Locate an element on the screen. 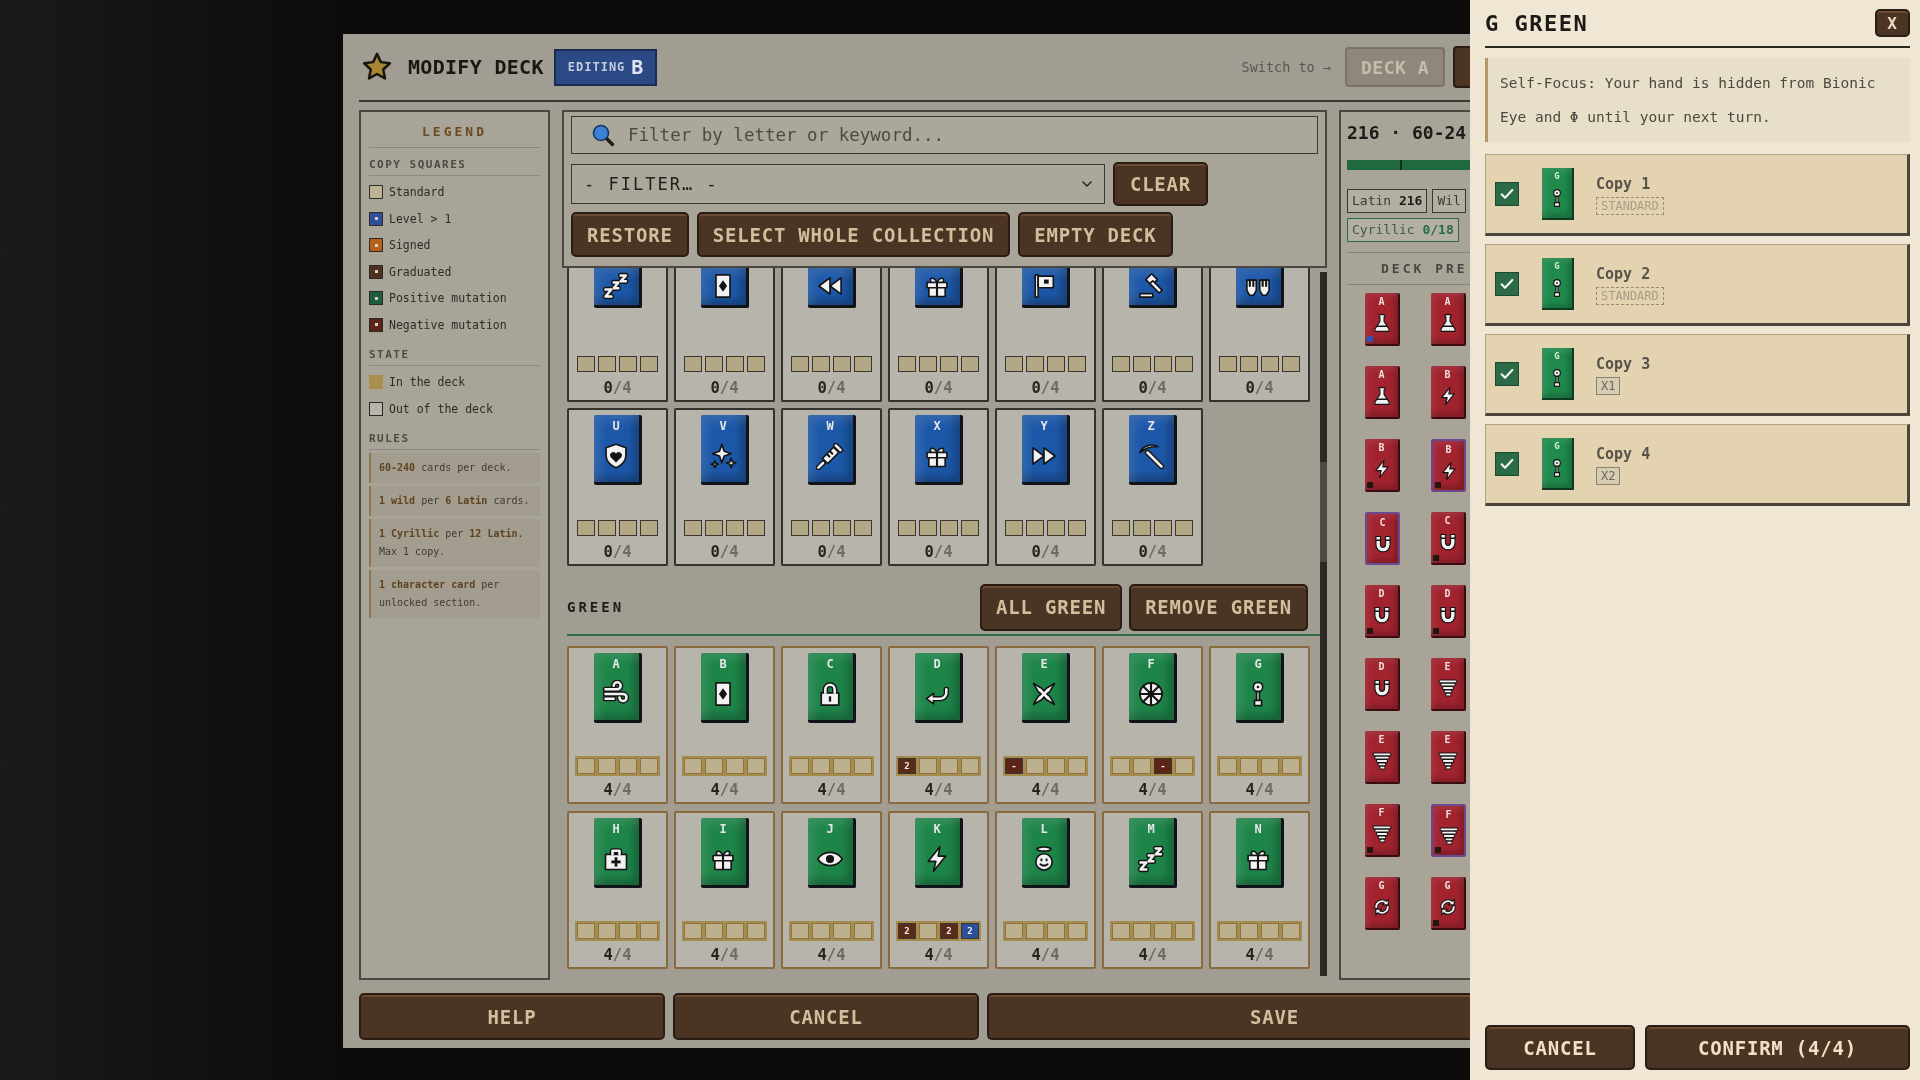 This screenshot has height=1080, width=1920. section-title: GREEN is located at coordinates (596, 607).